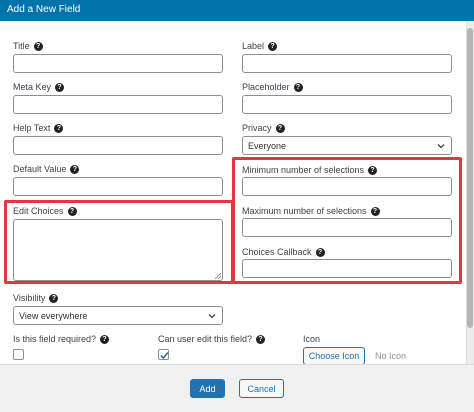 The width and height of the screenshot is (474, 412). What do you see at coordinates (267, 145) in the screenshot?
I see `privacy-selected-value: Everyone` at bounding box center [267, 145].